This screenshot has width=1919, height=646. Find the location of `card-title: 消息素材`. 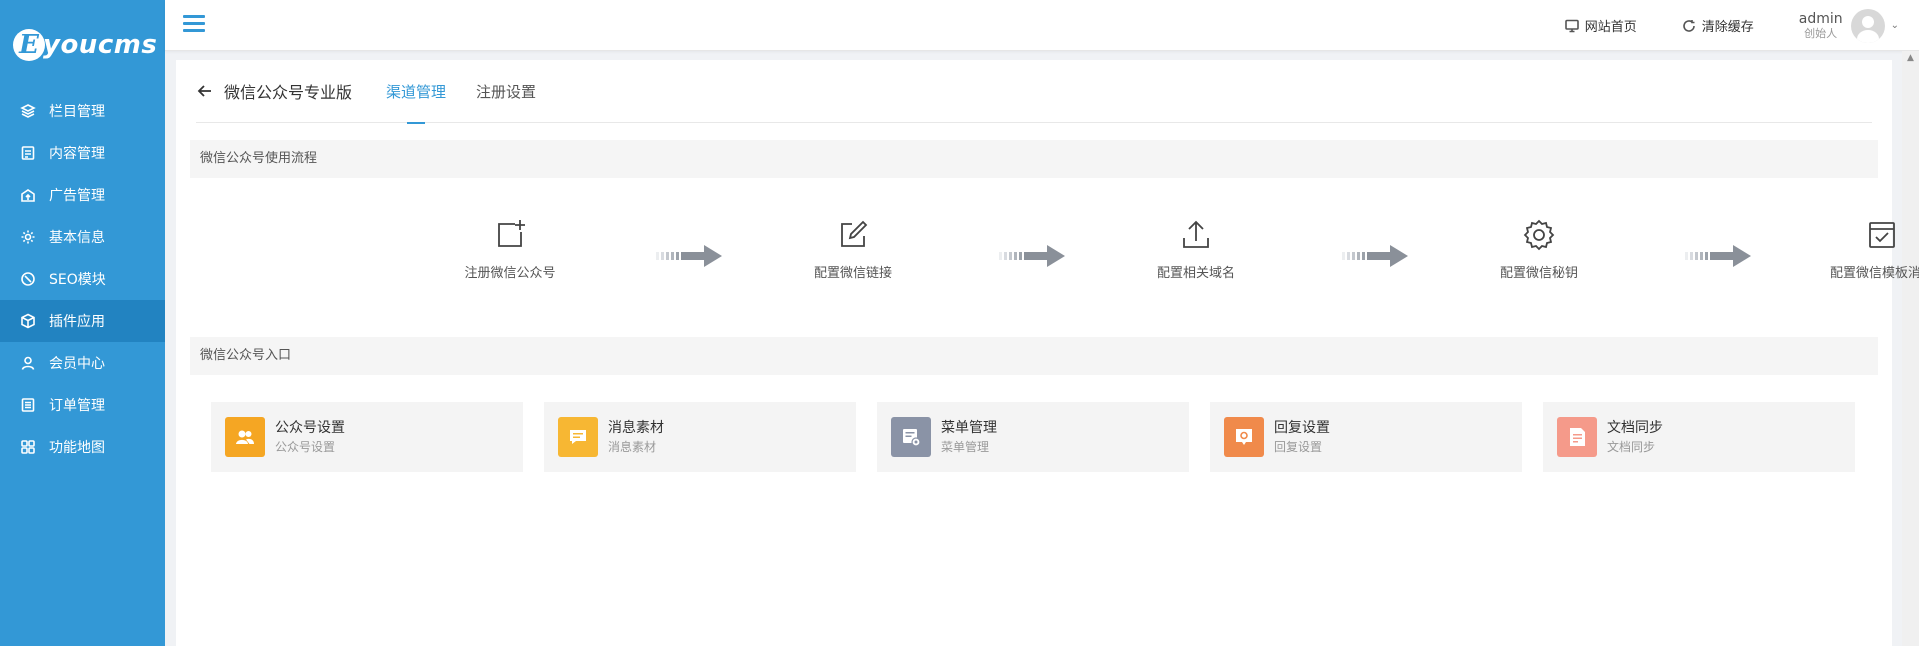

card-title: 消息素材 is located at coordinates (636, 428).